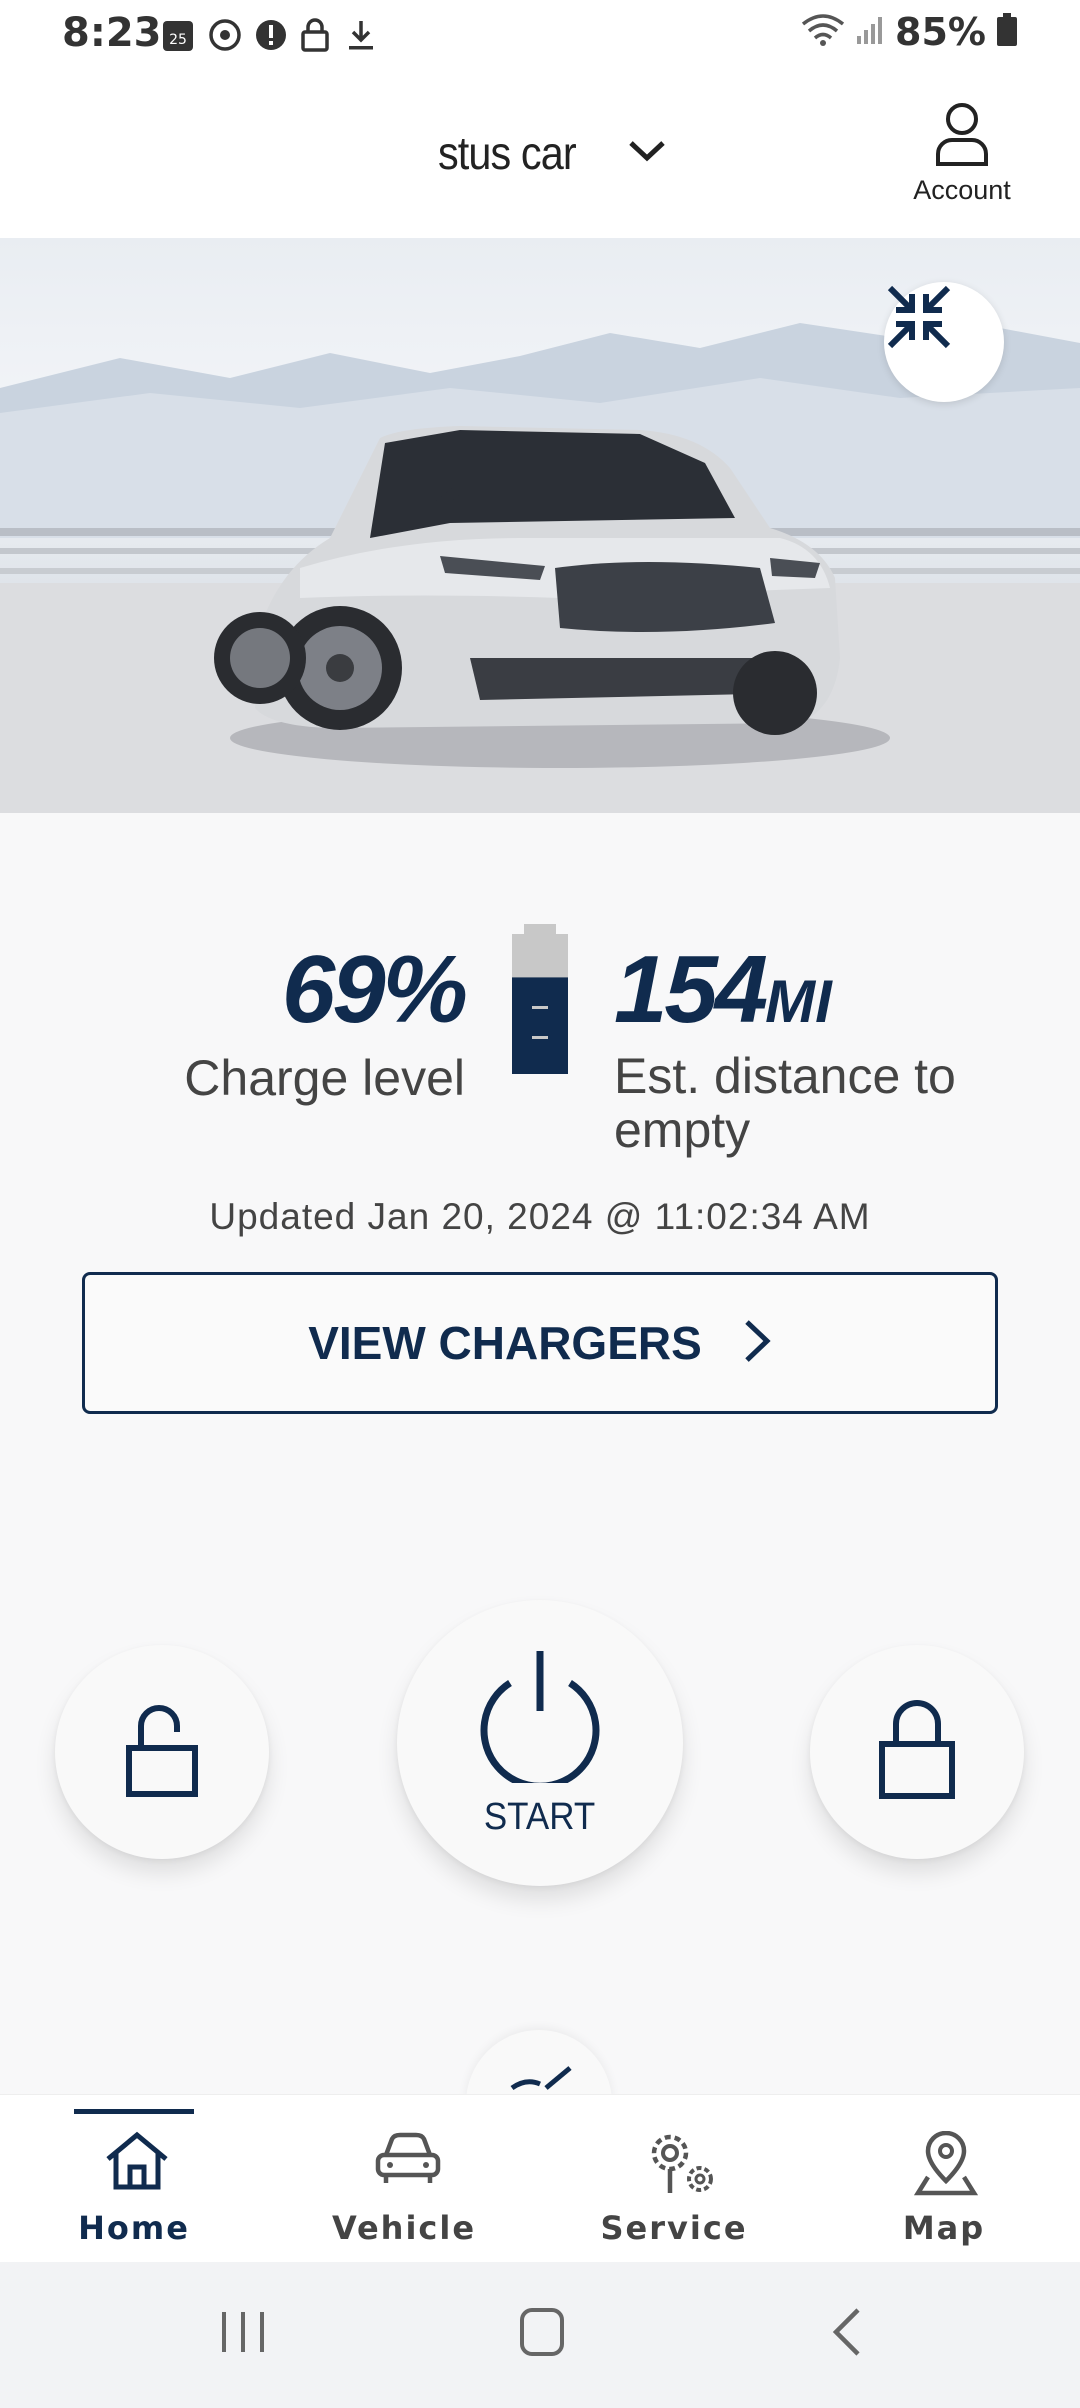 The height and width of the screenshot is (2408, 1080). I want to click on wifi-icon, so click(823, 32).